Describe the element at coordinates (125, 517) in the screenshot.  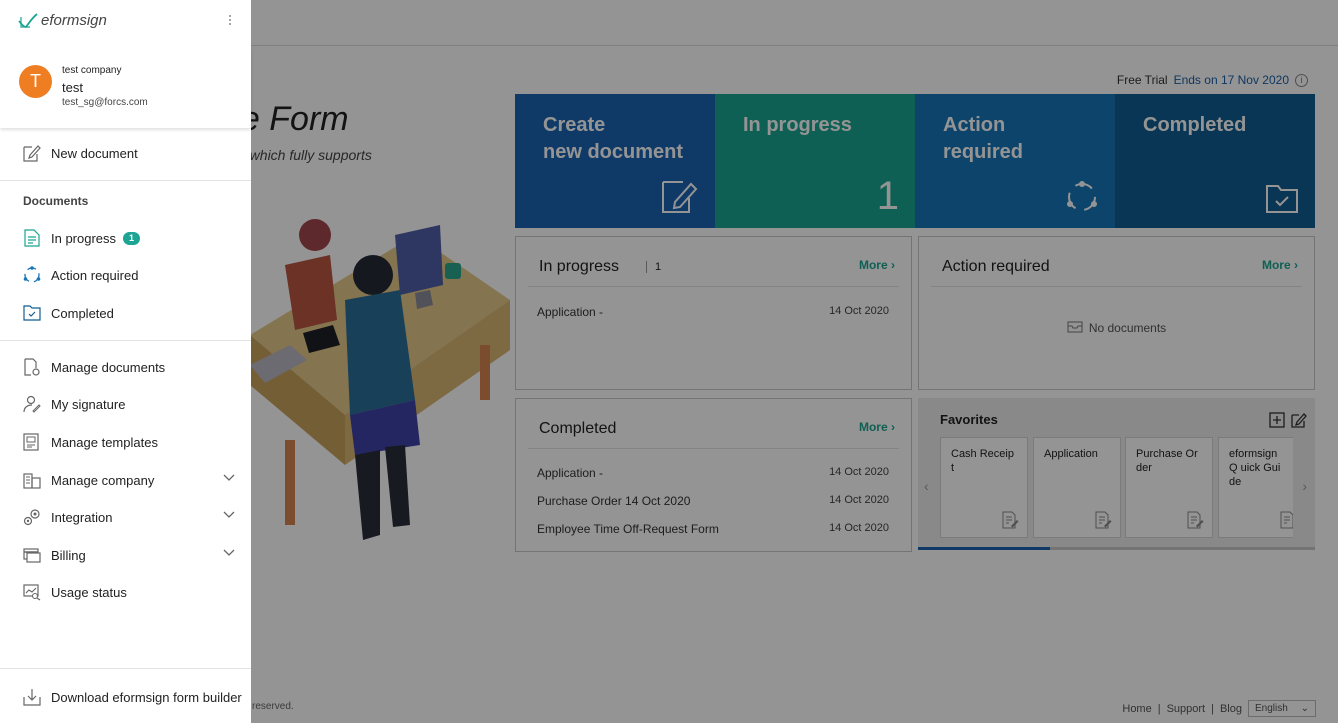
I see `sidebar-item-integration: Integration` at that location.